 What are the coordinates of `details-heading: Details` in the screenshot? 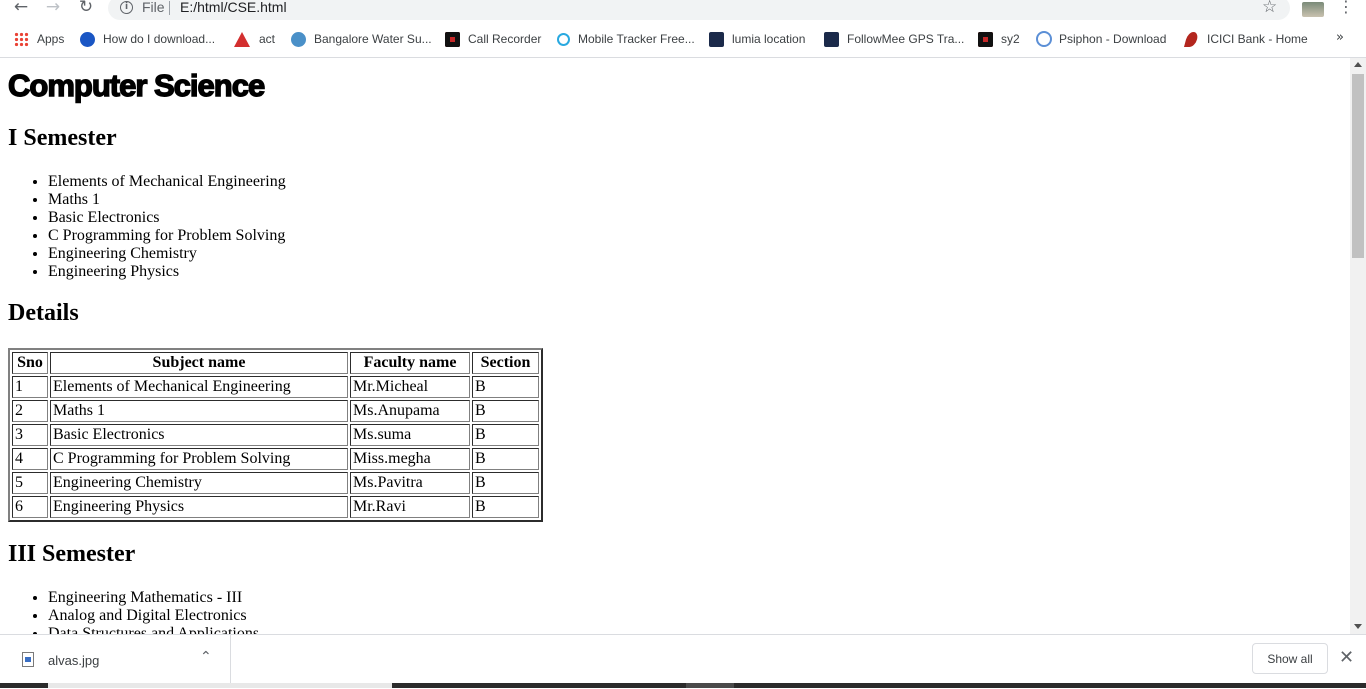 It's located at (43, 313).